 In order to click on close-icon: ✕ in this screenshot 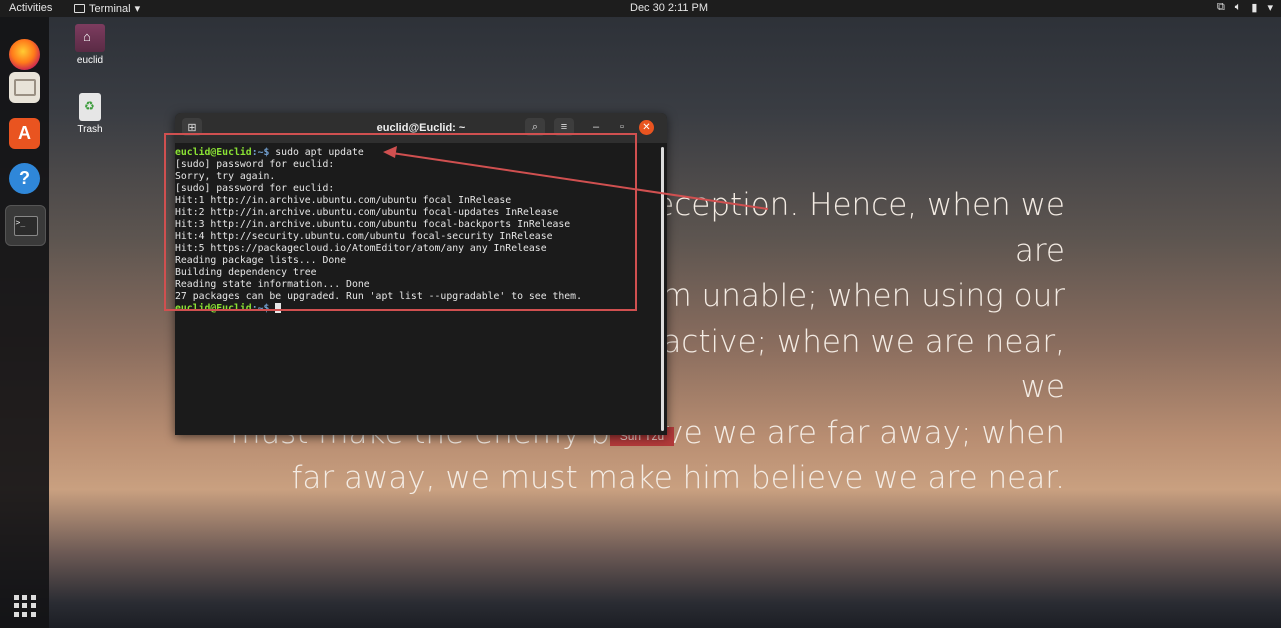, I will do `click(646, 127)`.